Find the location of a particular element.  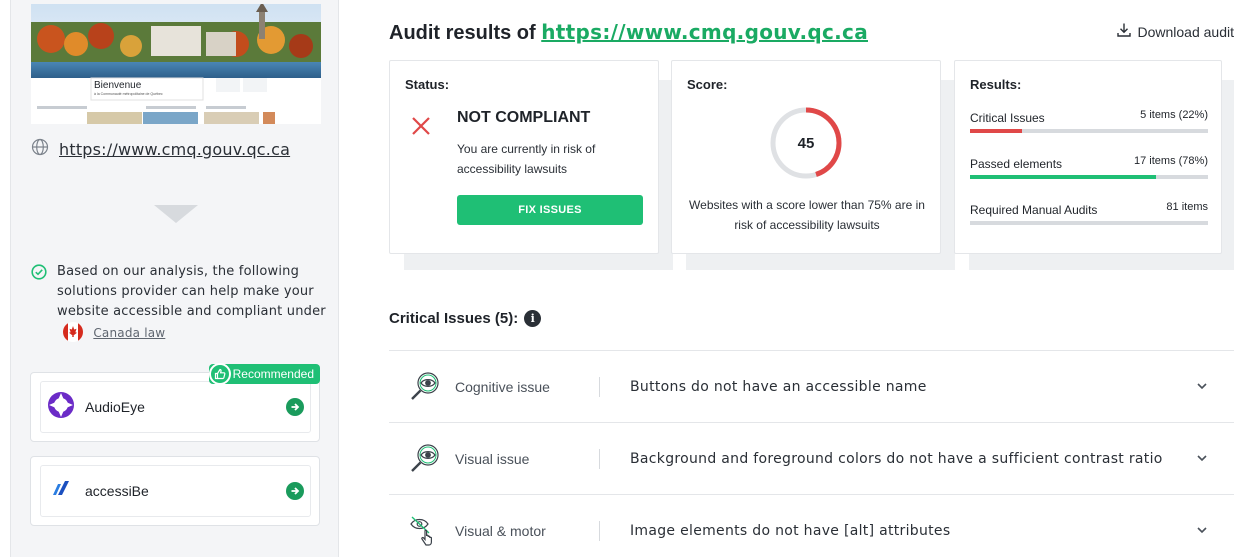

vendor-card-audioeye: AudioEye Recommended is located at coordinates (175, 402).